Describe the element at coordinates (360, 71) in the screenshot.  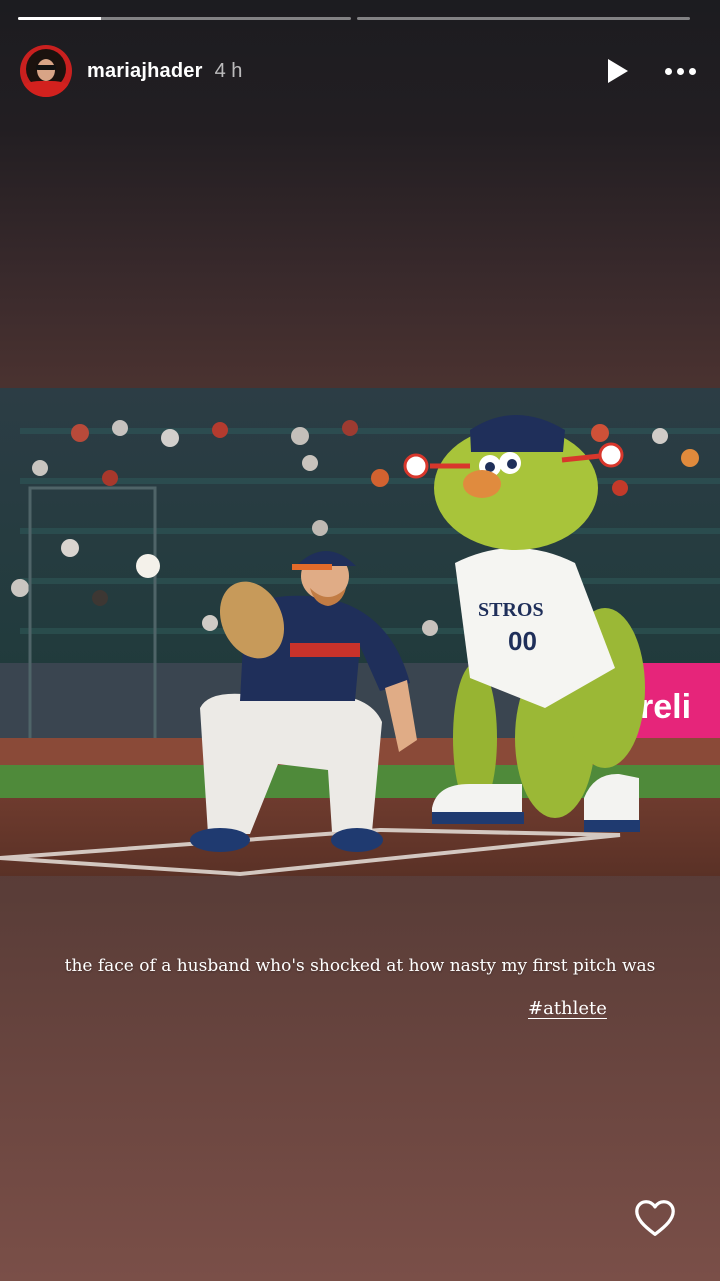
I see `story-header: mariajhader 4 h` at that location.